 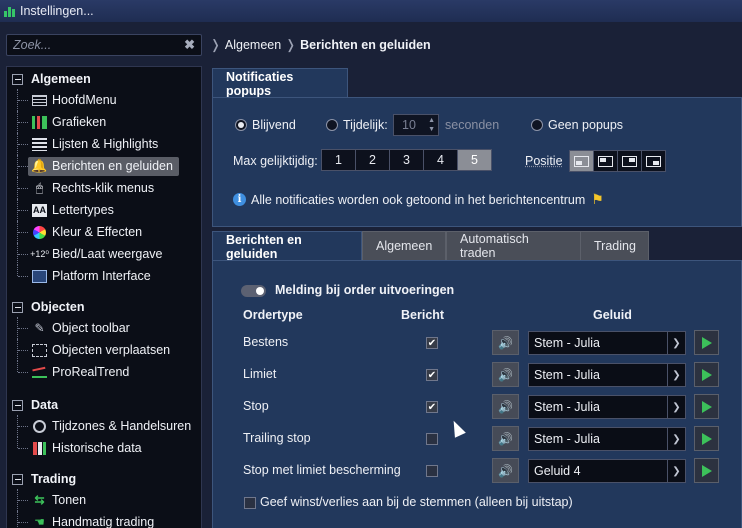 What do you see at coordinates (581, 161) in the screenshot?
I see `position-bottom-left-icon` at bounding box center [581, 161].